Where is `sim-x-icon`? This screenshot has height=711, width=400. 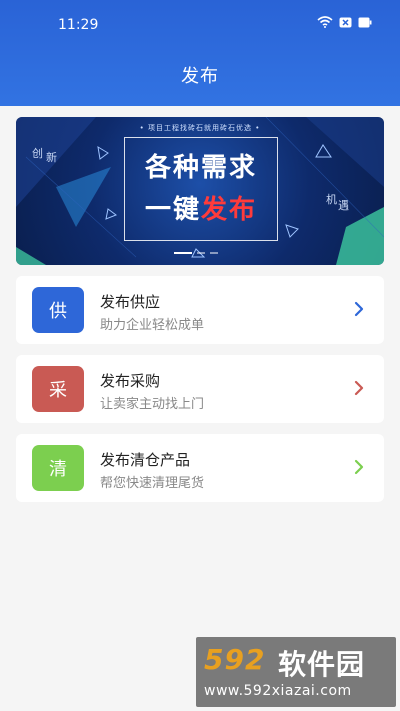
sim-x-icon is located at coordinates (345, 22).